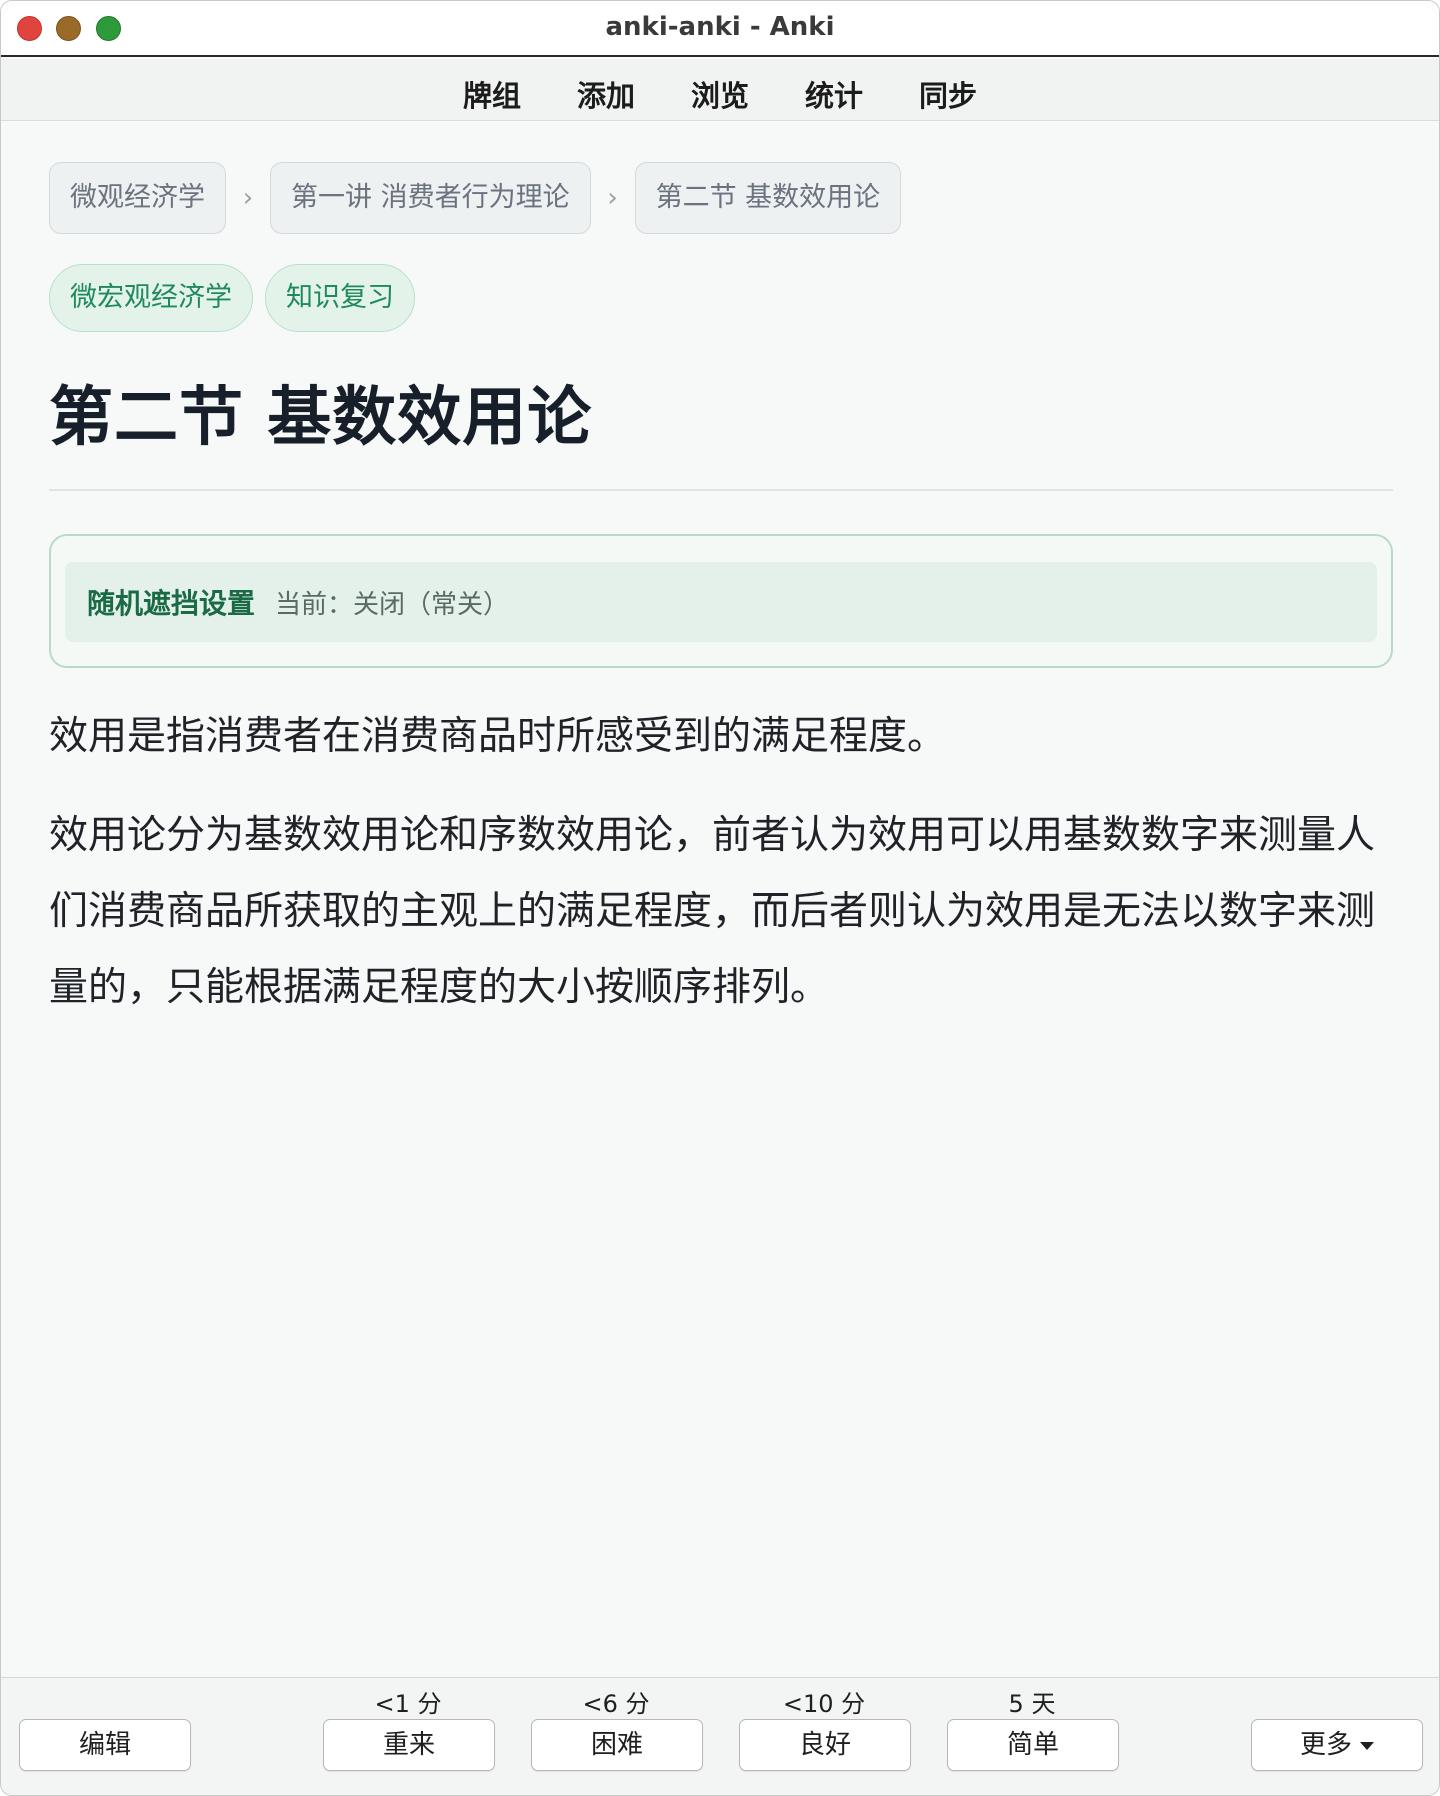  I want to click on review-bottom-bar: 编辑 <1 分 重来 <6 分 困难 <10 分 良好 5 天 简单 更多, so click(720, 1736).